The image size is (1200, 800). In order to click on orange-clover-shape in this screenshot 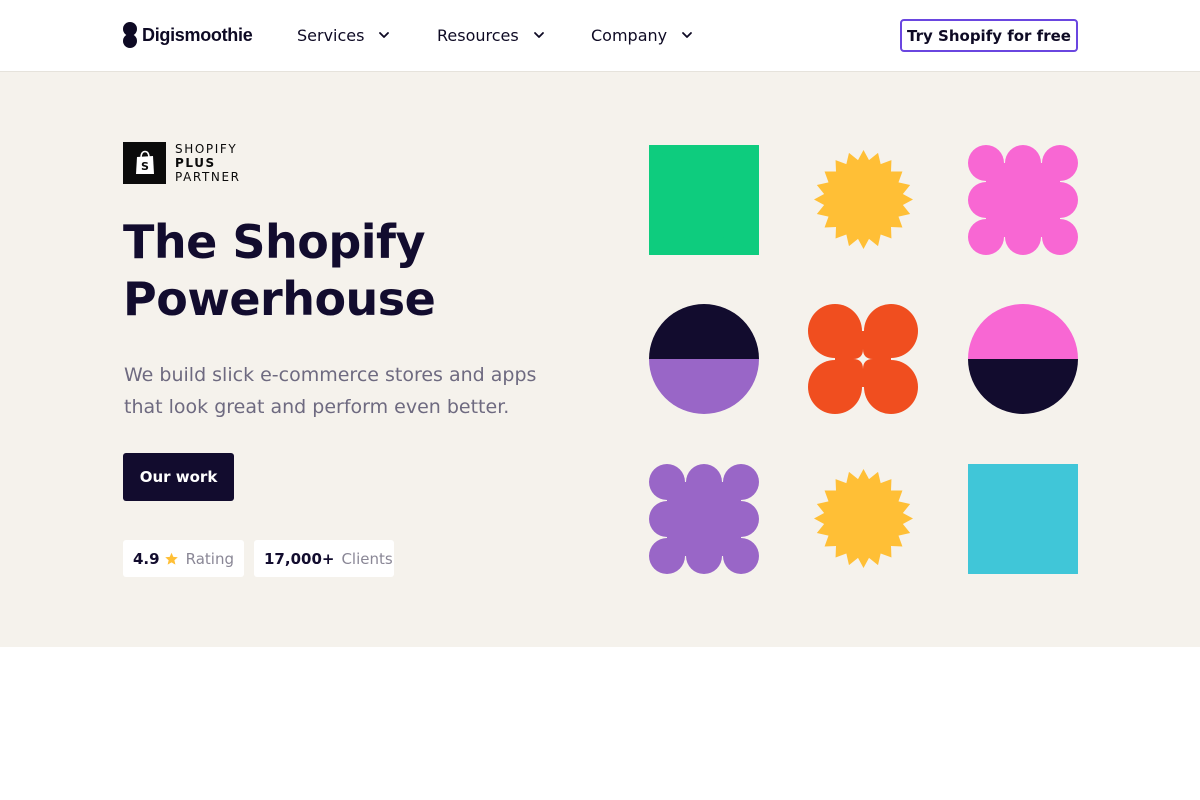, I will do `click(863, 359)`.